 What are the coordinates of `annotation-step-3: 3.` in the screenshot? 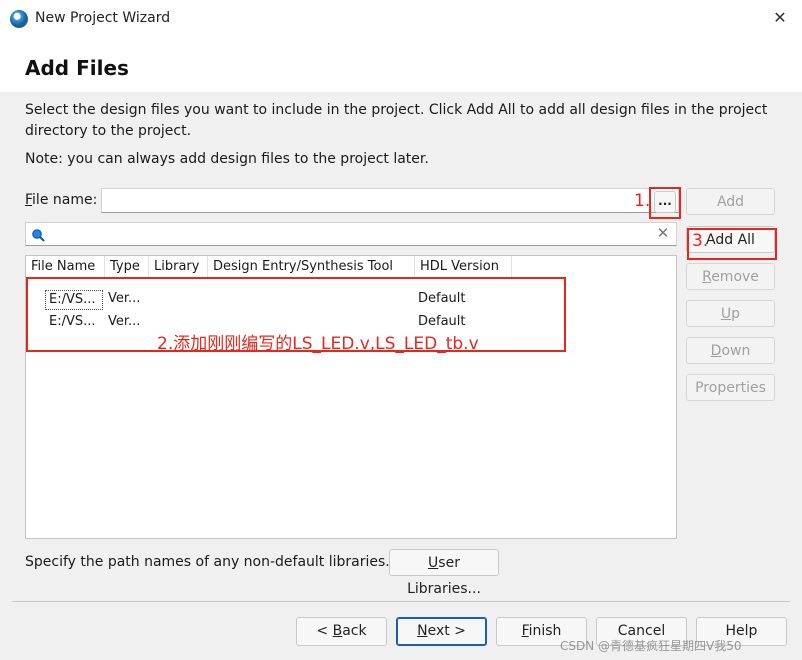 It's located at (700, 241).